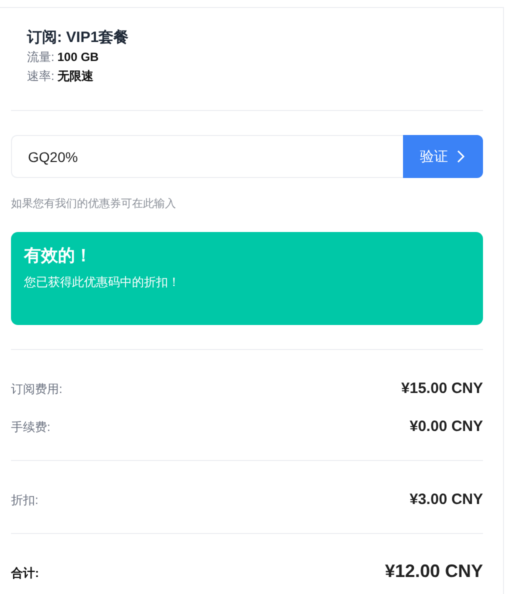 The height and width of the screenshot is (594, 515). I want to click on fee-amount: ¥15.00 CNY, so click(442, 389).